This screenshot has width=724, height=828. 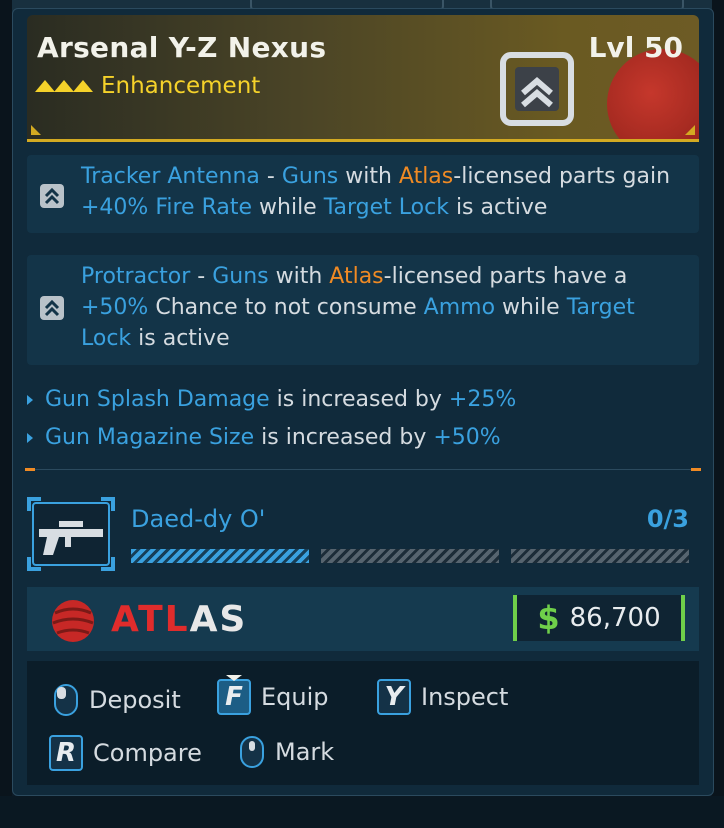 I want to click on inspect-action: Y Inspect, so click(x=442, y=697).